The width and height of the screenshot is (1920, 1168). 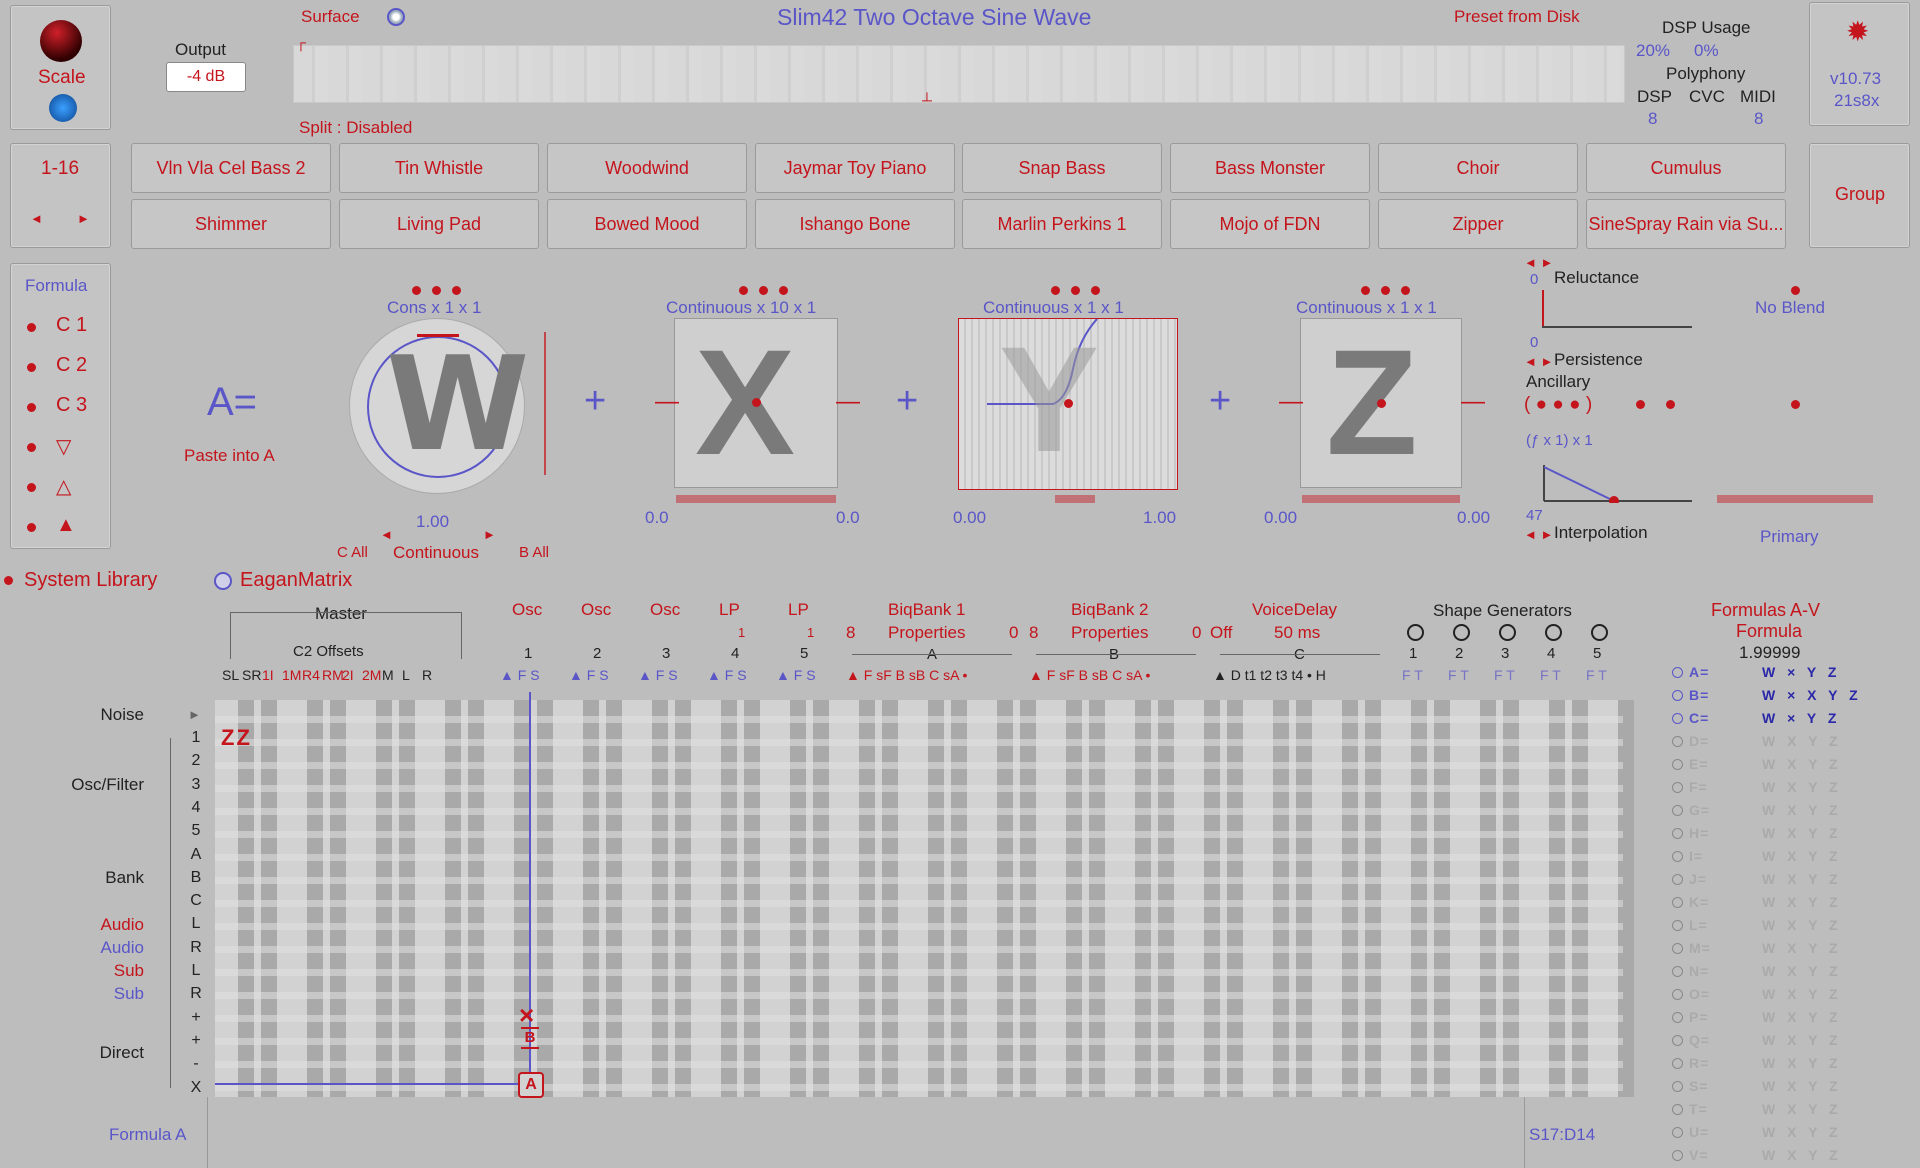 What do you see at coordinates (1699, 695) in the screenshot?
I see `formula-row-letter: B=` at bounding box center [1699, 695].